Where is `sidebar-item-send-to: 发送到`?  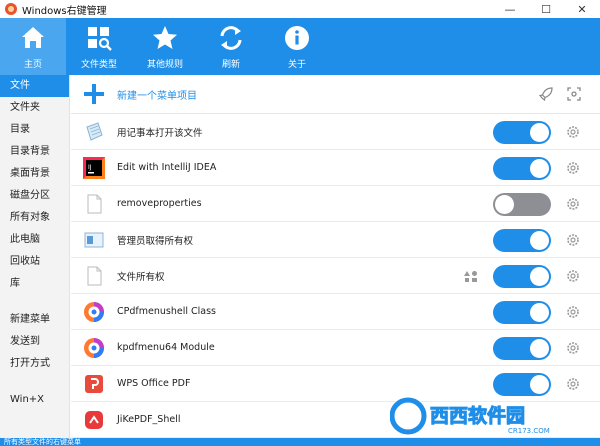
sidebar-item-send-to: 发送到 is located at coordinates (34, 342).